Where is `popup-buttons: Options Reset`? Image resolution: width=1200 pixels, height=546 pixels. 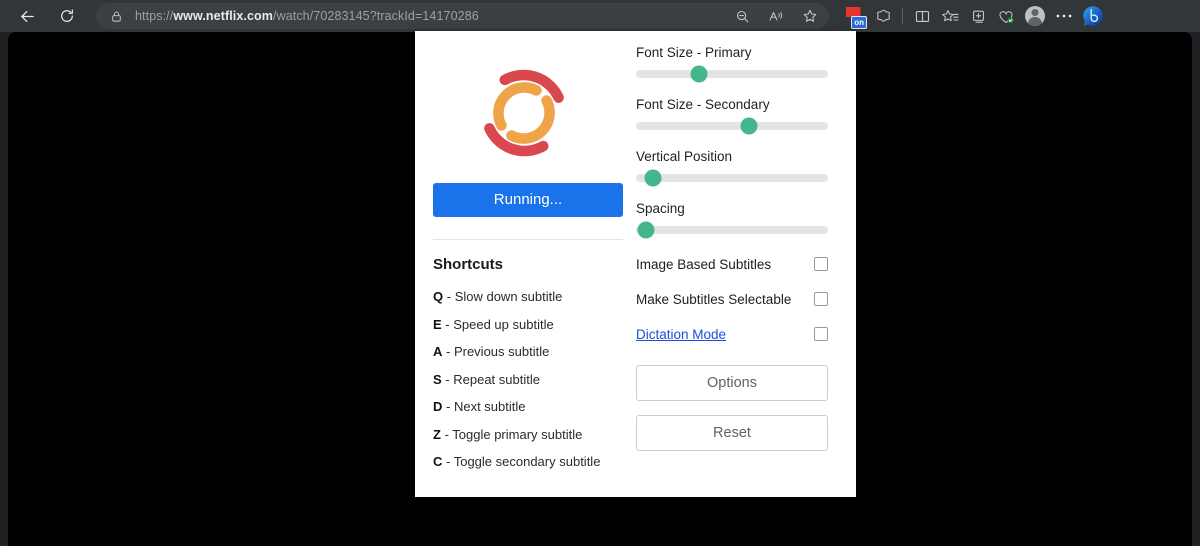 popup-buttons: Options Reset is located at coordinates (737, 408).